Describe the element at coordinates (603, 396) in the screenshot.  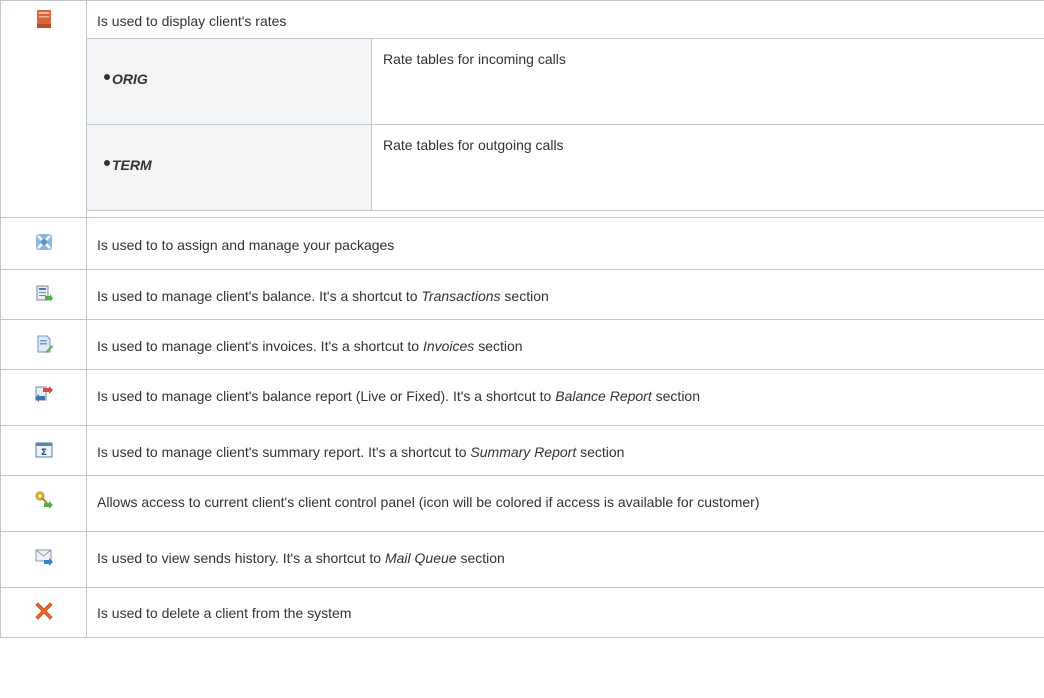
I see `section-link: Balance Report` at that location.